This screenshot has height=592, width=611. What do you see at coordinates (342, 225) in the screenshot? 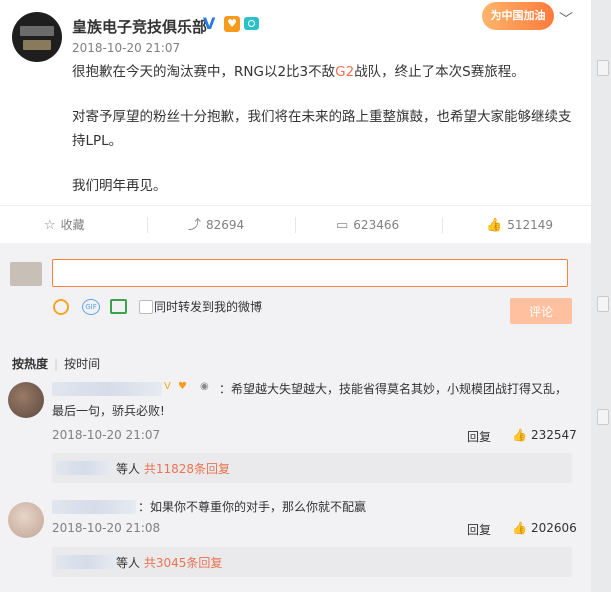
I see `comment-icon: ▭` at bounding box center [342, 225].